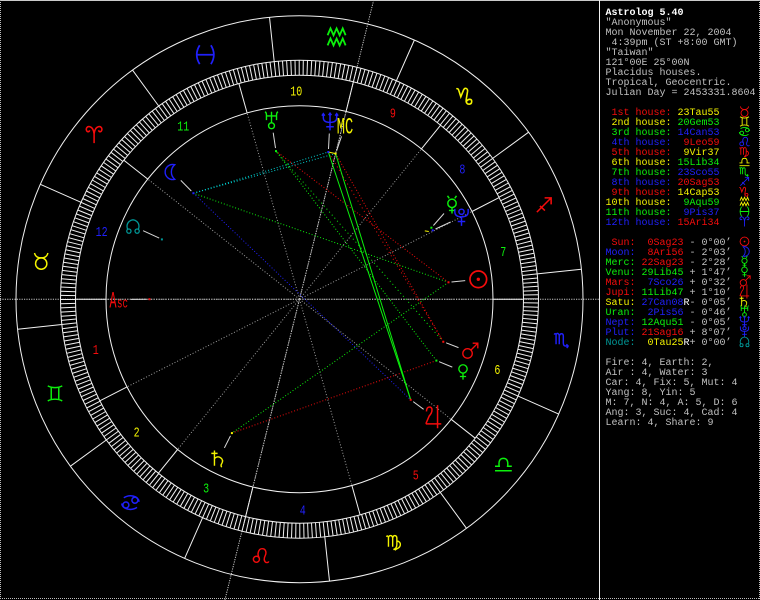  Describe the element at coordinates (102, 233) in the screenshot. I see `svg-text: 12` at that location.